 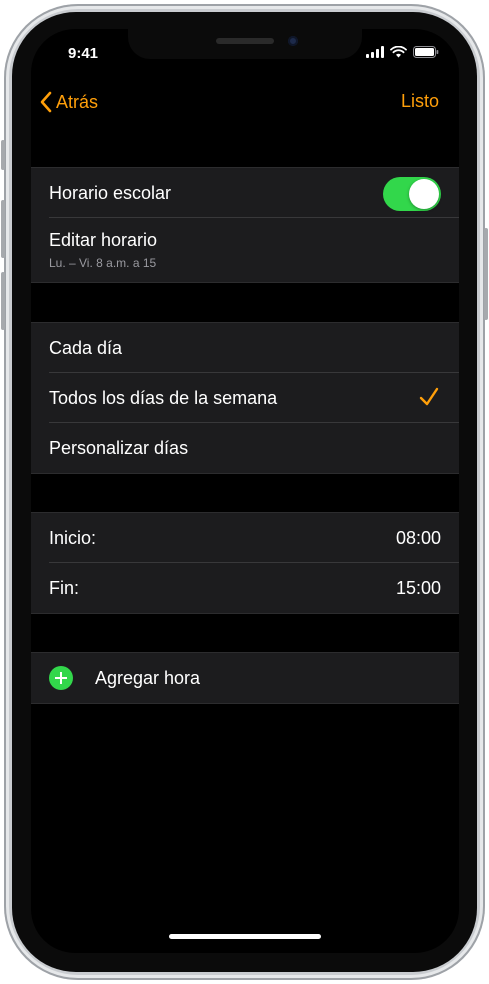 What do you see at coordinates (418, 538) in the screenshot?
I see `start-time-value: 08:00` at bounding box center [418, 538].